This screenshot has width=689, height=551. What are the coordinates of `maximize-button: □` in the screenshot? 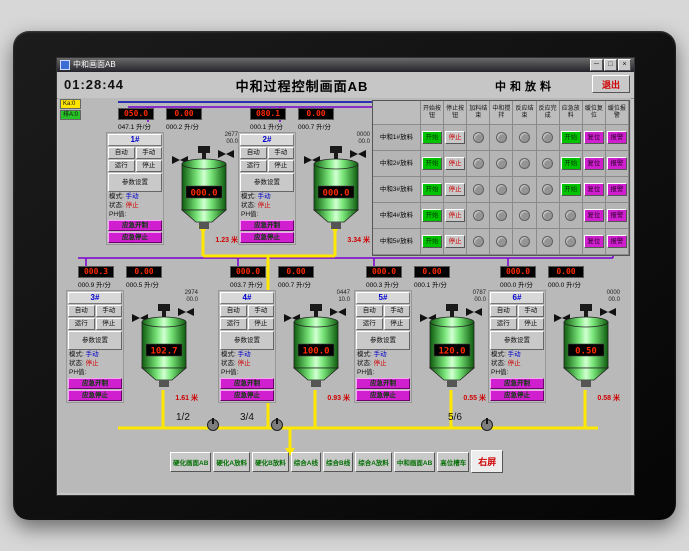 It's located at (610, 65).